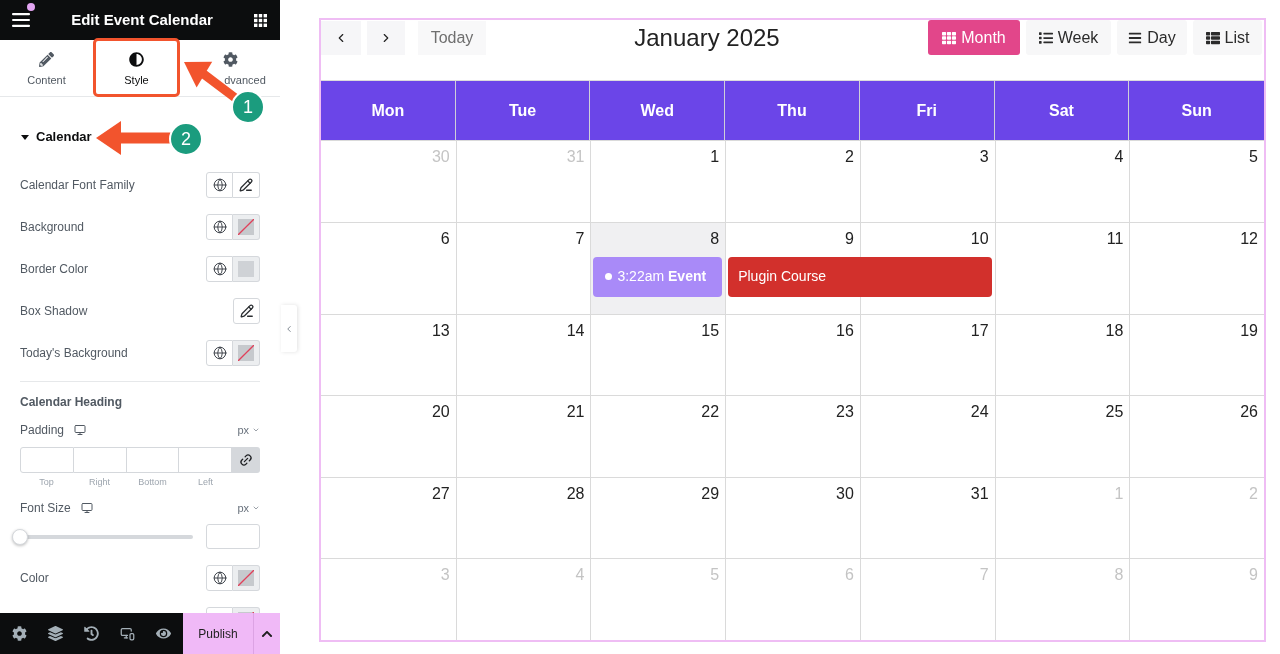 The image size is (1280, 654). I want to click on settings-icon, so click(20, 633).